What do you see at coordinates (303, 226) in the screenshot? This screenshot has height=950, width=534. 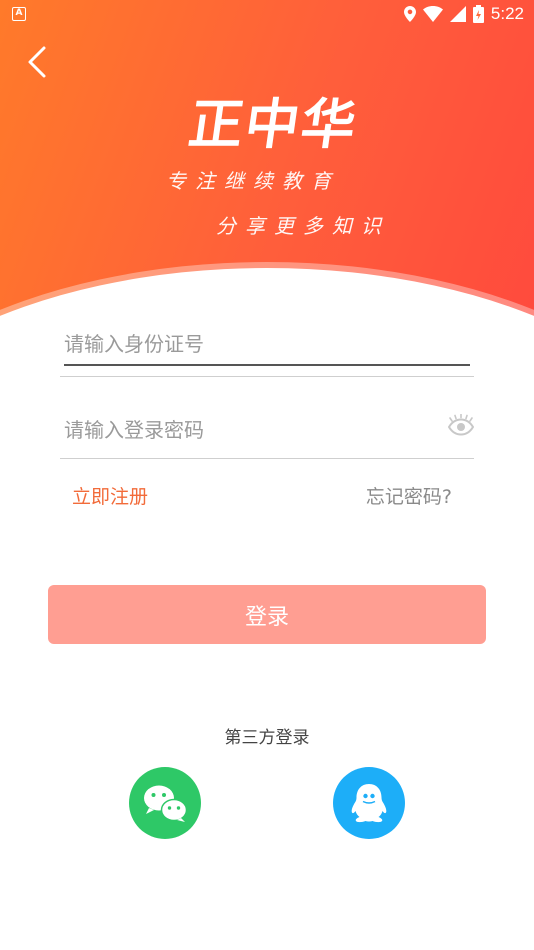 I see `slogan-line-2: 分享更多知识` at bounding box center [303, 226].